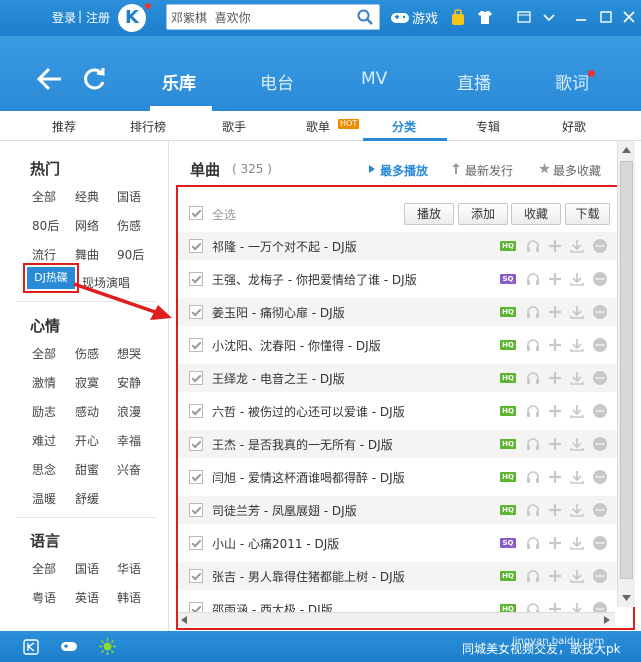 The width and height of the screenshot is (641, 662). What do you see at coordinates (44, 498) in the screenshot?
I see `category-item: 温暖` at bounding box center [44, 498].